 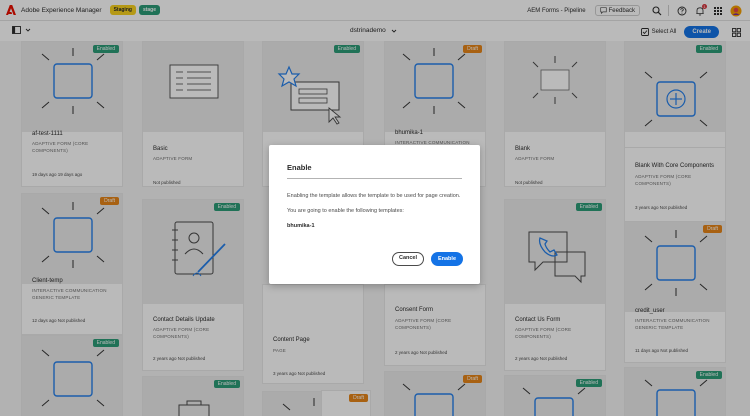 What do you see at coordinates (301, 226) in the screenshot?
I see `dialog-template-name: bhumika-1` at bounding box center [301, 226].